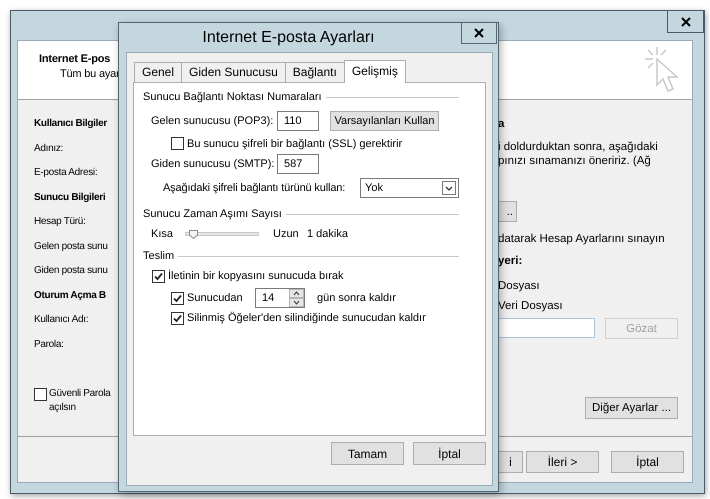 The image size is (710, 499). Describe the element at coordinates (511, 261) in the screenshot. I see `section-heading: yeri:` at that location.